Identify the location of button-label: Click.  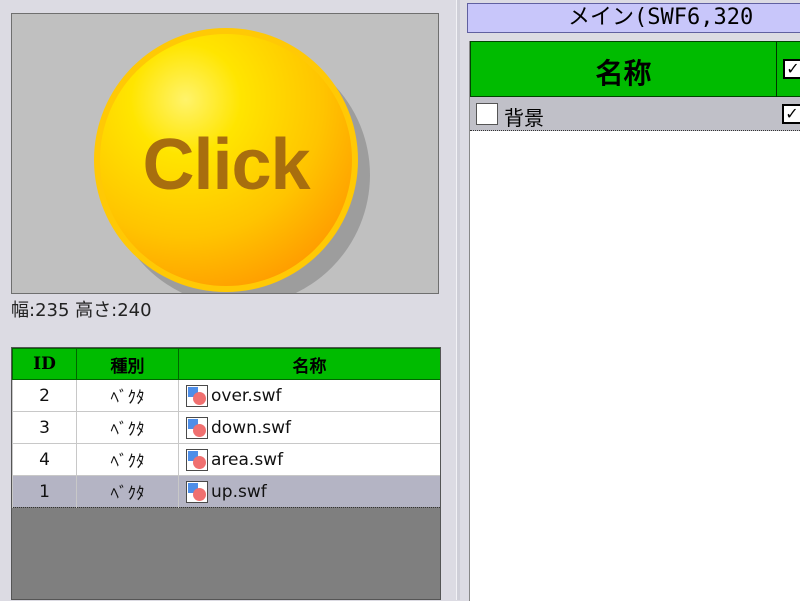
(226, 165).